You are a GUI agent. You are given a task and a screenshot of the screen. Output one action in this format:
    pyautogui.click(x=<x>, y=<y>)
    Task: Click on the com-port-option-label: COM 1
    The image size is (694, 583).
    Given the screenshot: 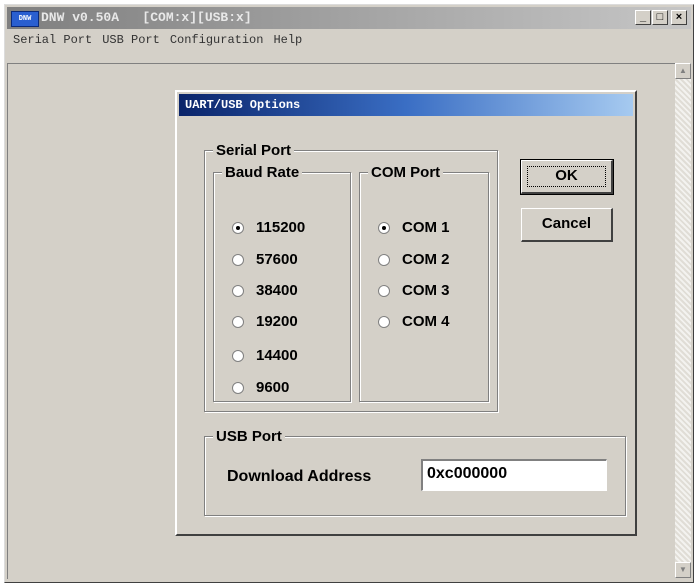 What is the action you would take?
    pyautogui.click(x=426, y=227)
    